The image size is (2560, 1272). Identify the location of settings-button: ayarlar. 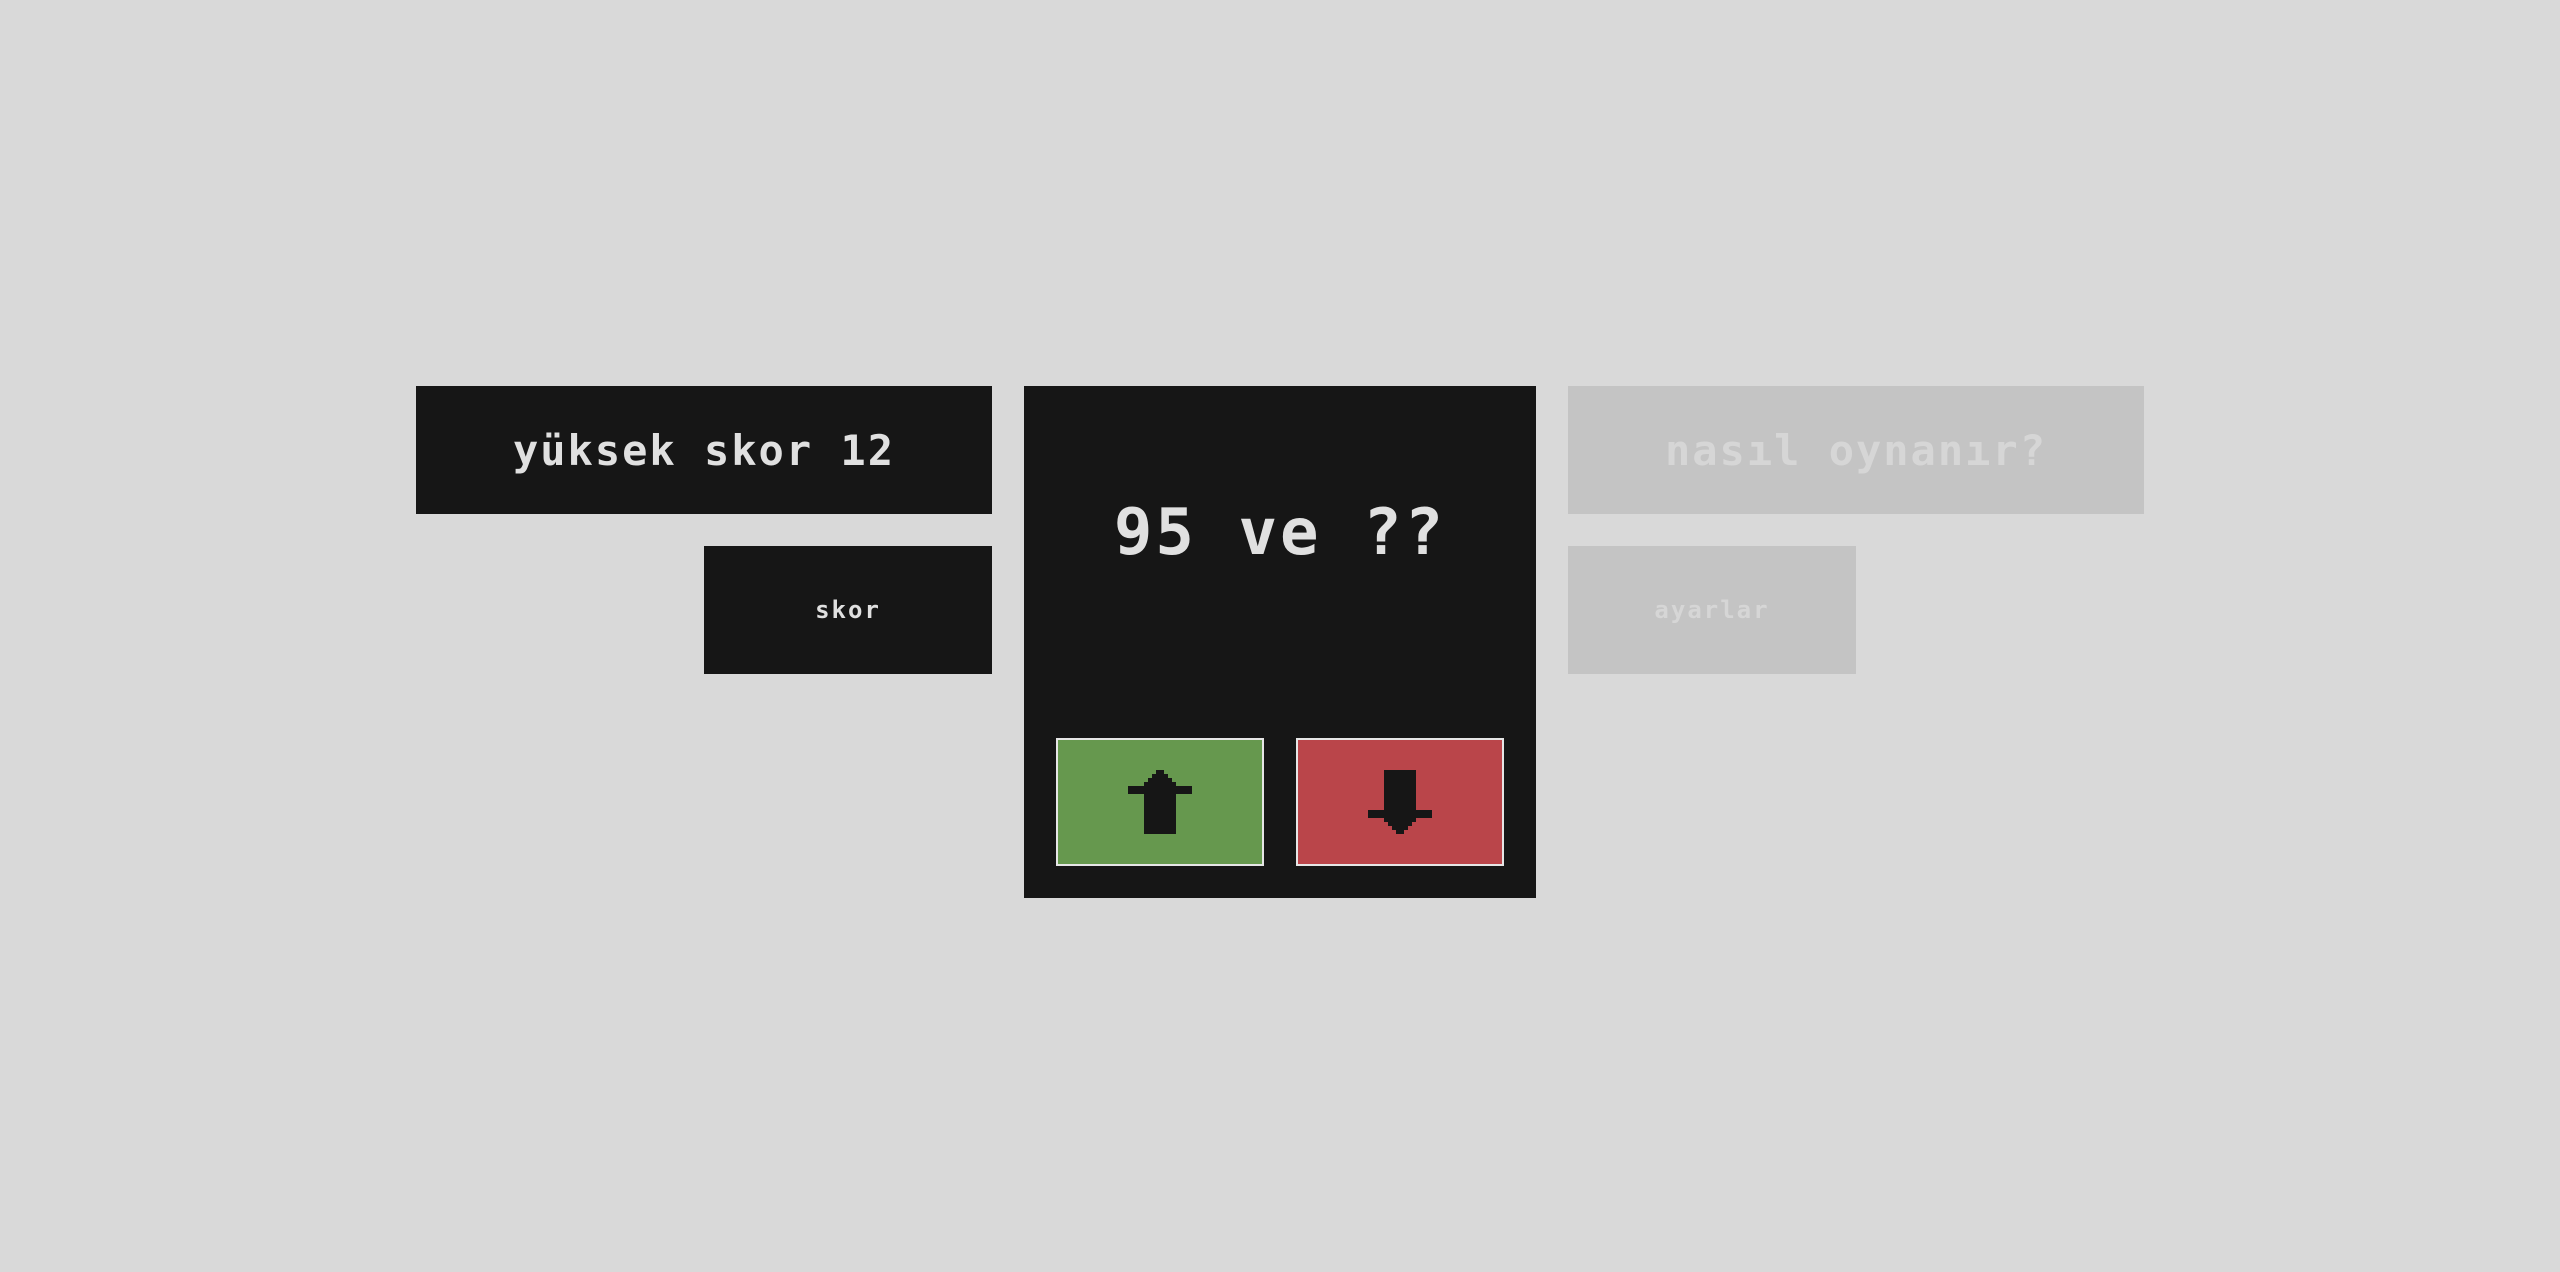
(1712, 610).